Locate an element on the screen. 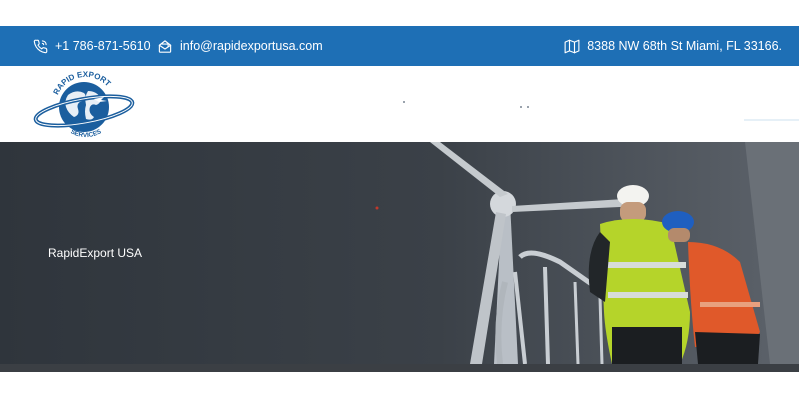 This screenshot has height=402, width=799. top-whitespace is located at coordinates (399, 13).